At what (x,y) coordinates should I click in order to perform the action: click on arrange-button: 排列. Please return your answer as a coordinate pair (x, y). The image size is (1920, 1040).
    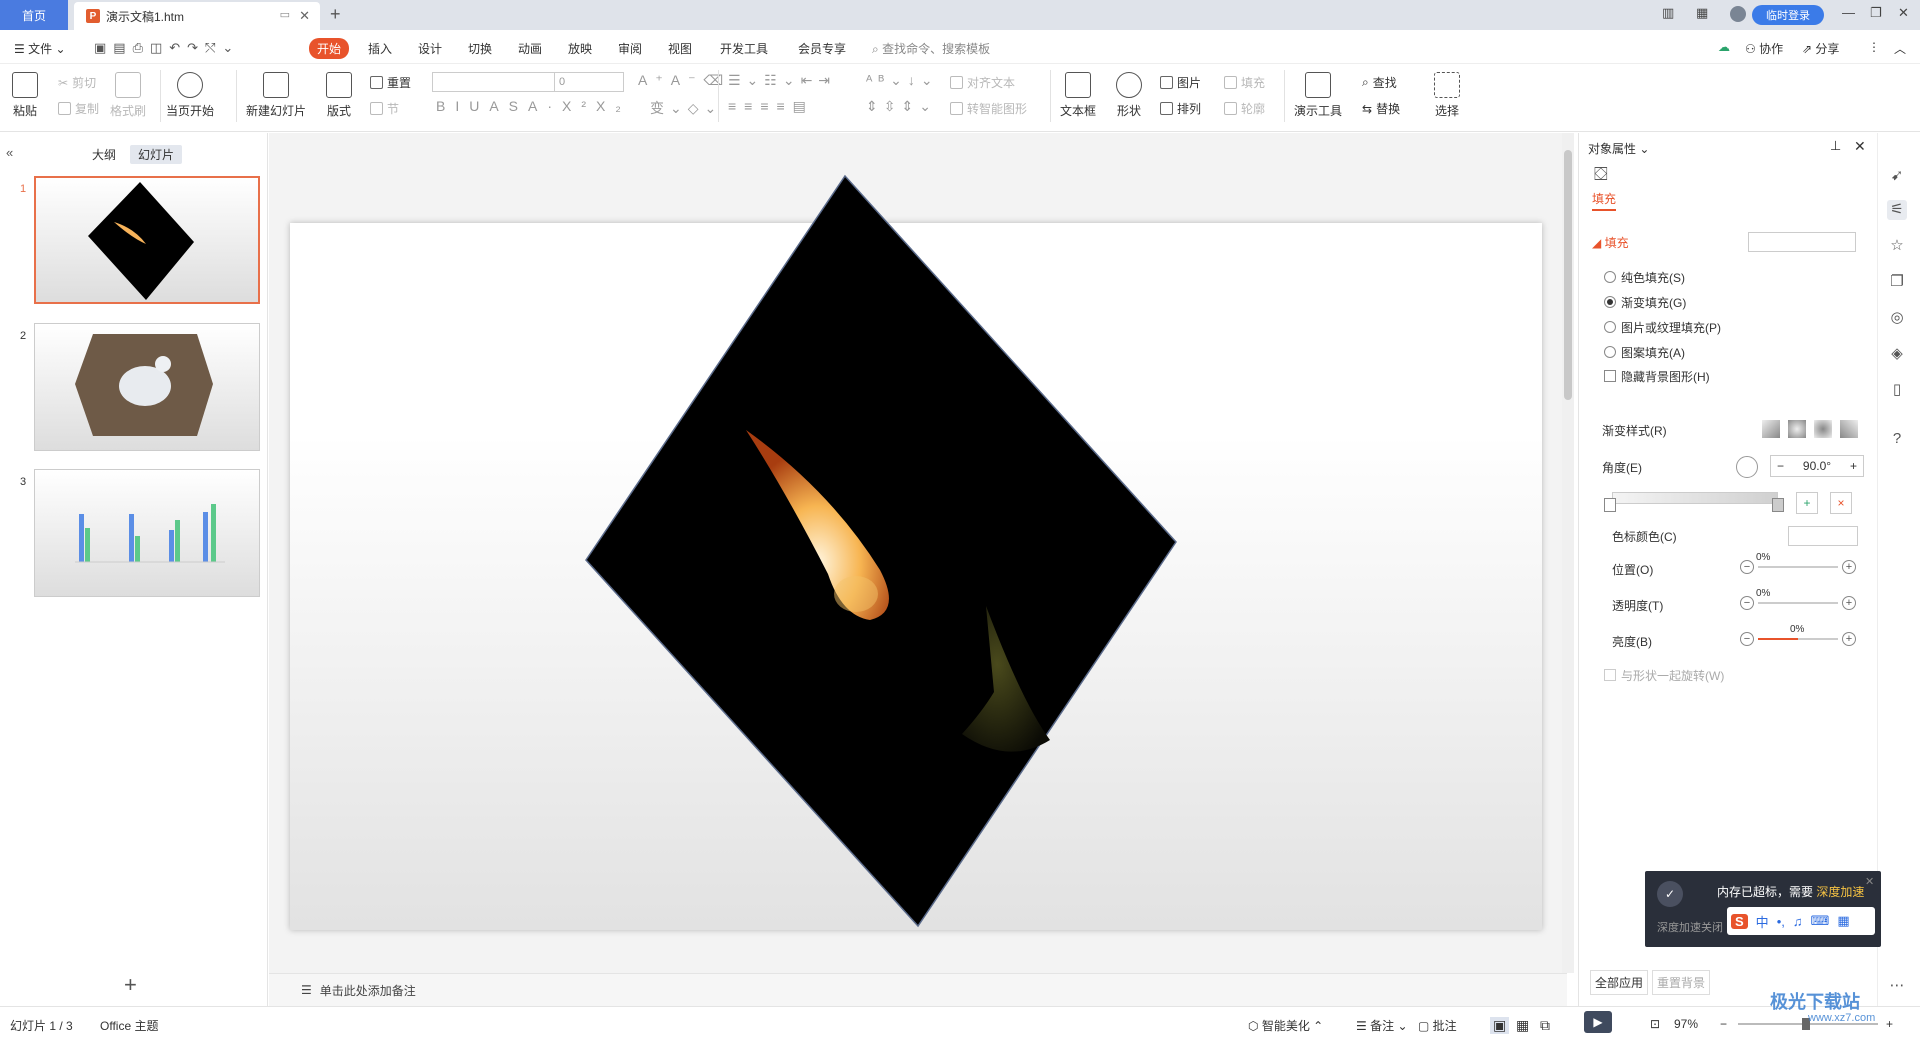
    Looking at the image, I should click on (1180, 108).